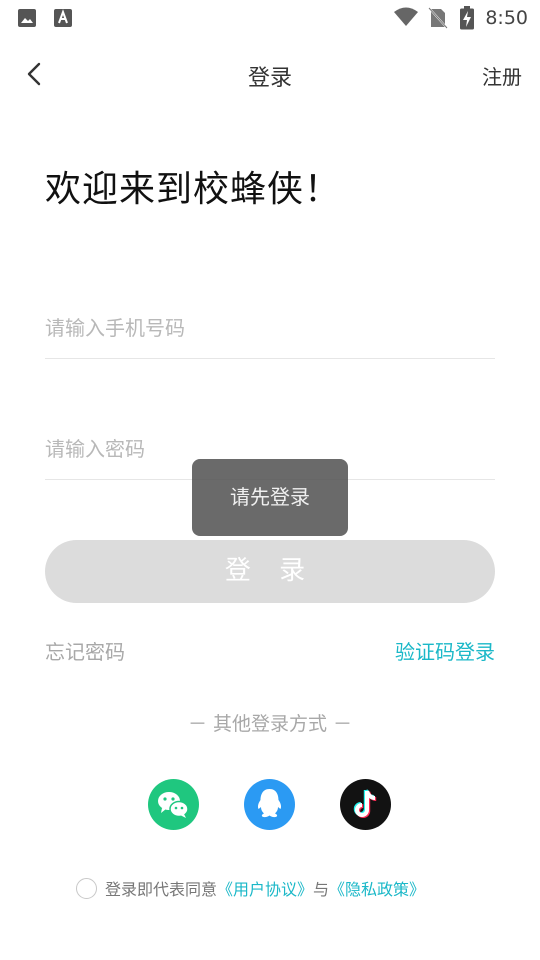  What do you see at coordinates (63, 18) in the screenshot?
I see `accessibility-a-icon` at bounding box center [63, 18].